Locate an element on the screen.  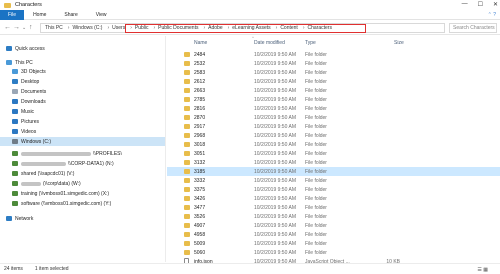
window-controls: — ☐ ✕ is located at coordinates (480, 4).